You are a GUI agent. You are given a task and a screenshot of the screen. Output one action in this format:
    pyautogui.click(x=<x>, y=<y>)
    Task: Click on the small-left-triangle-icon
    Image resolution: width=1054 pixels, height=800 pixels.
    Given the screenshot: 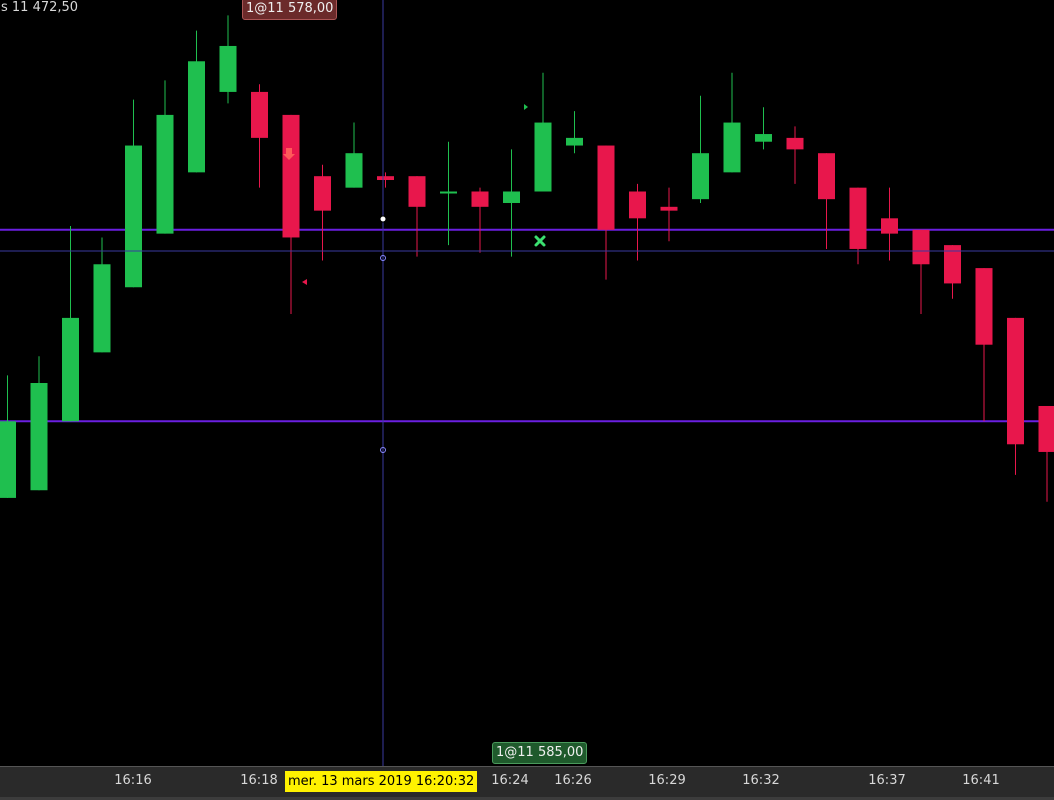 What is the action you would take?
    pyautogui.click(x=304, y=282)
    